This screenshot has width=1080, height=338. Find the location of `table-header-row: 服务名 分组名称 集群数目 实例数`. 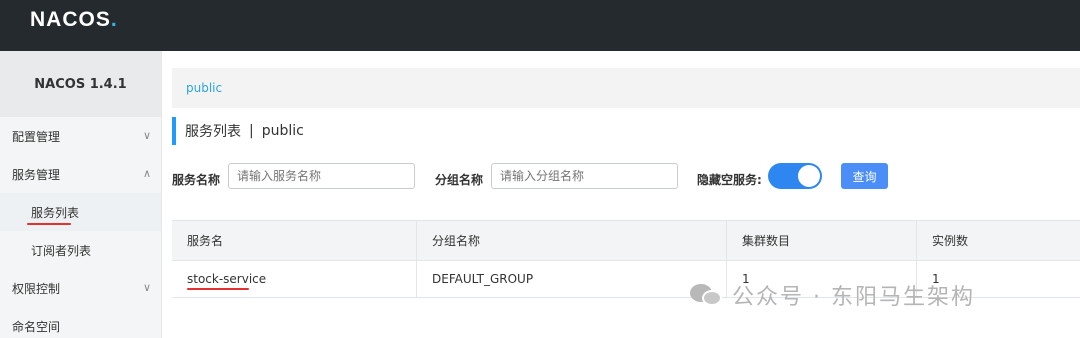

table-header-row: 服务名 分组名称 集群数目 实例数 is located at coordinates (626, 240).